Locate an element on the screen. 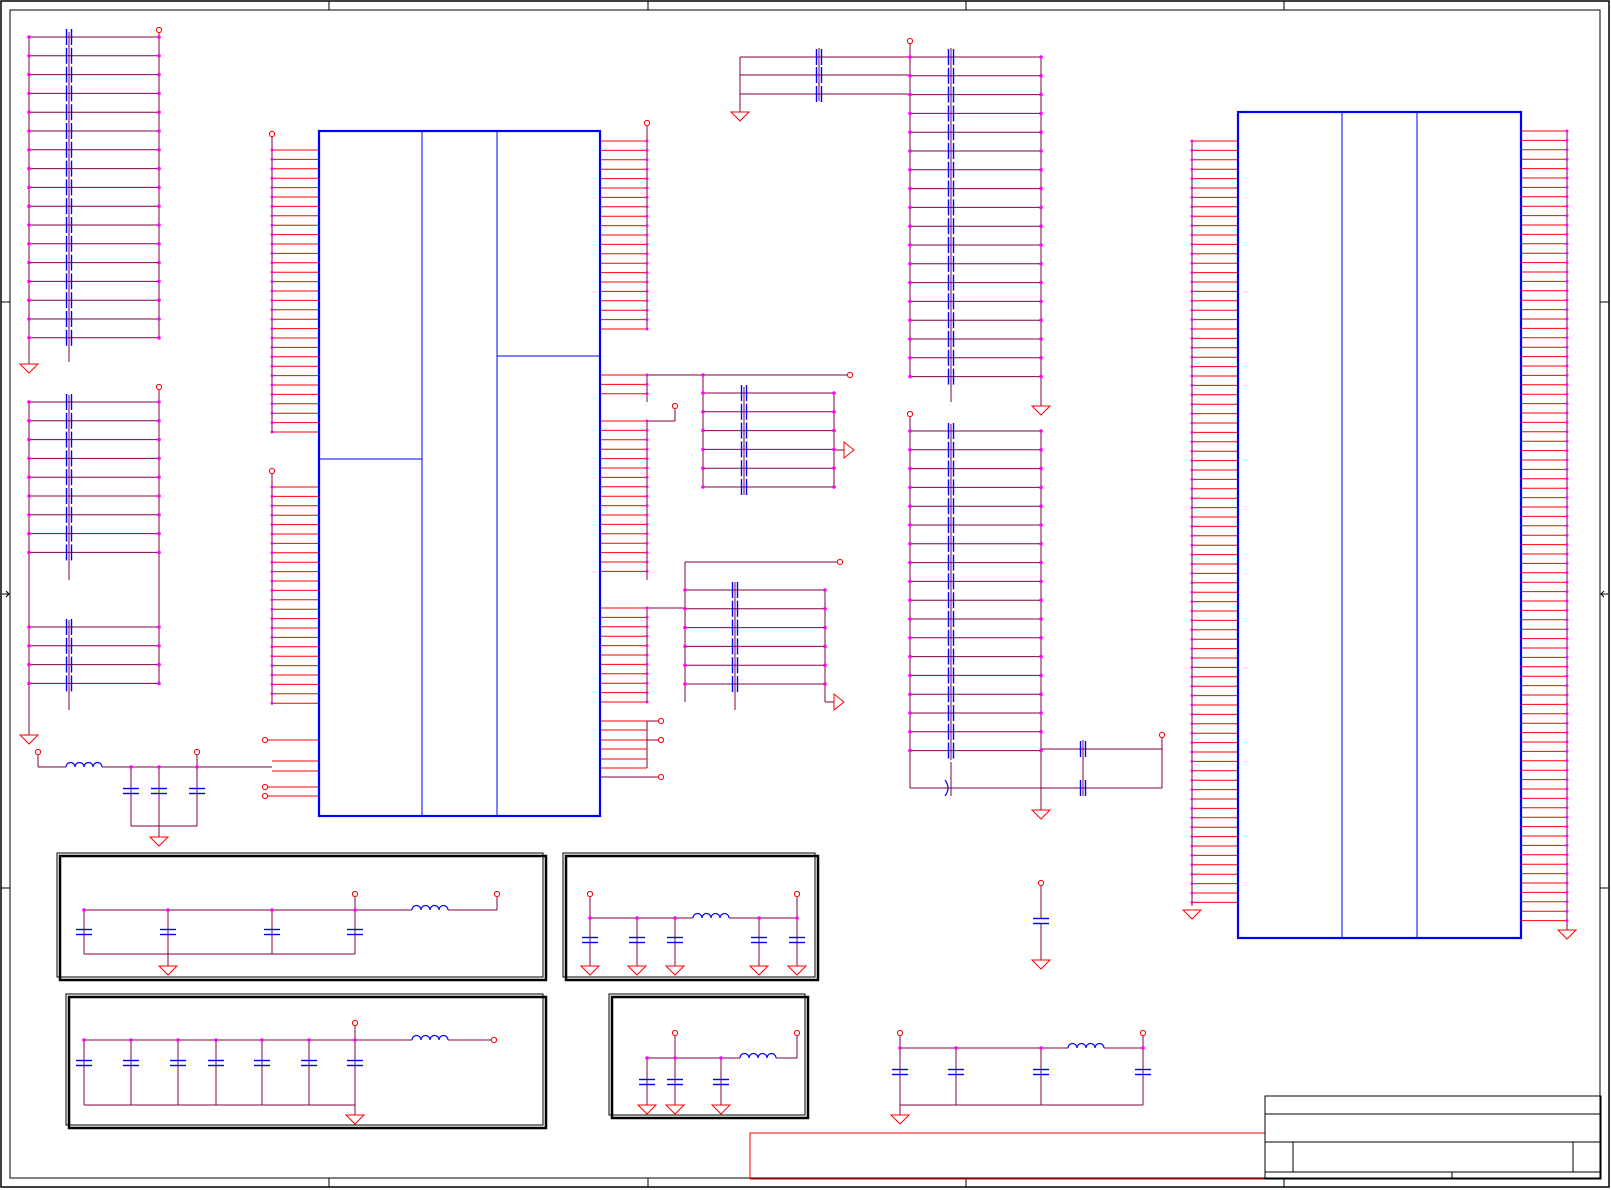  ic-right-body is located at coordinates (1379, 525).